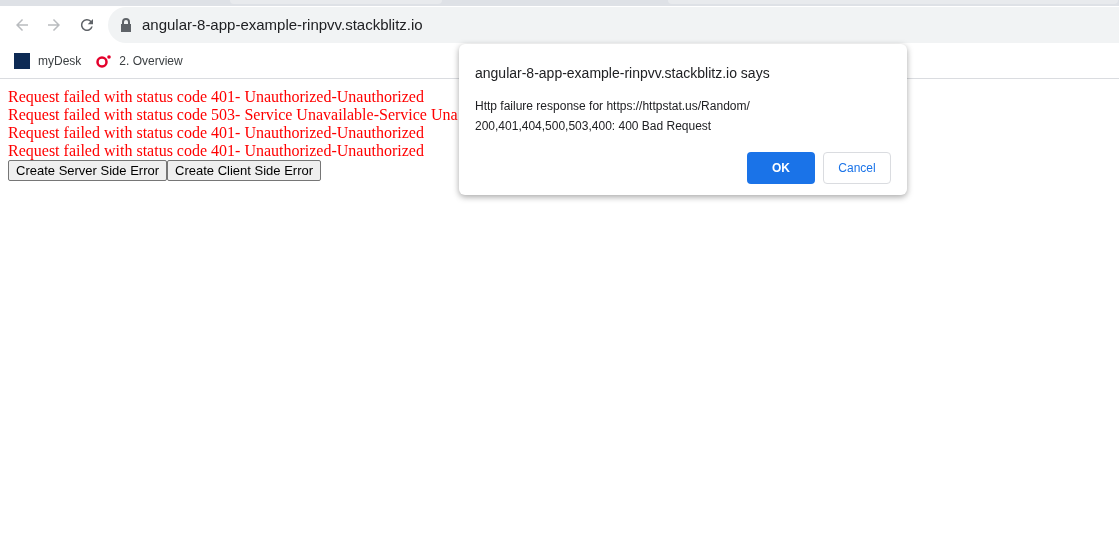 The image size is (1119, 559). I want to click on action-button: Create Server Side Error, so click(88, 170).